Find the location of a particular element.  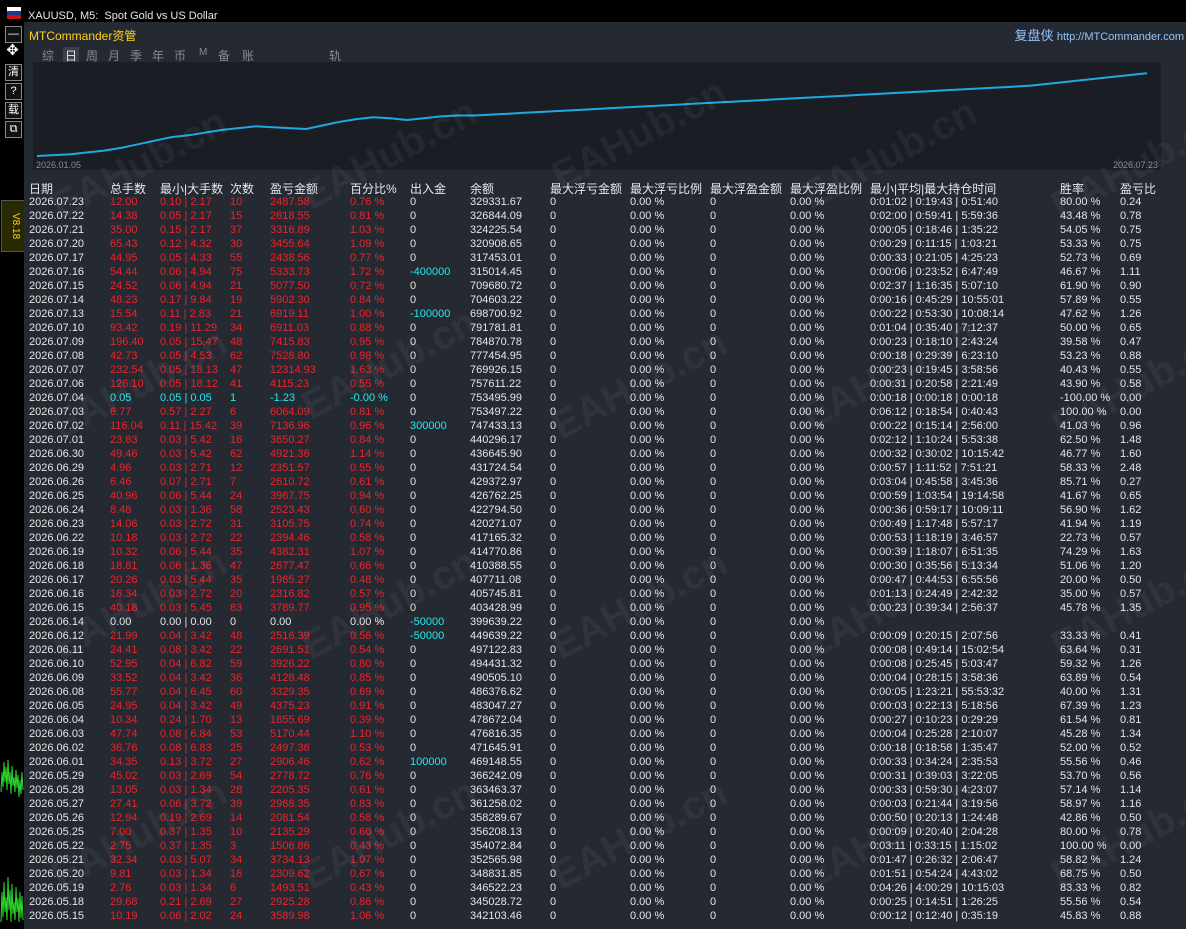

cell-date: 2026.06.30 is located at coordinates (57, 454).